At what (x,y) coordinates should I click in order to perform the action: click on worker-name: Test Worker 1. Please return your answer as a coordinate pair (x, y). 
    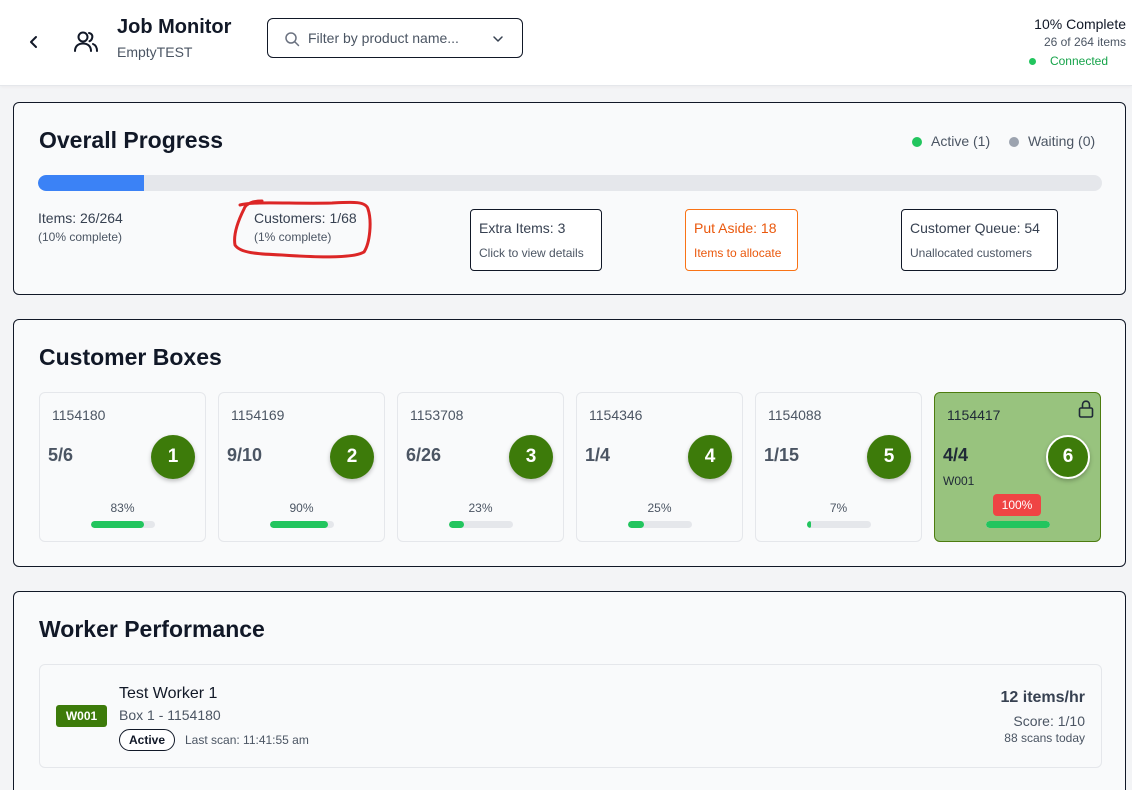
    Looking at the image, I should click on (168, 693).